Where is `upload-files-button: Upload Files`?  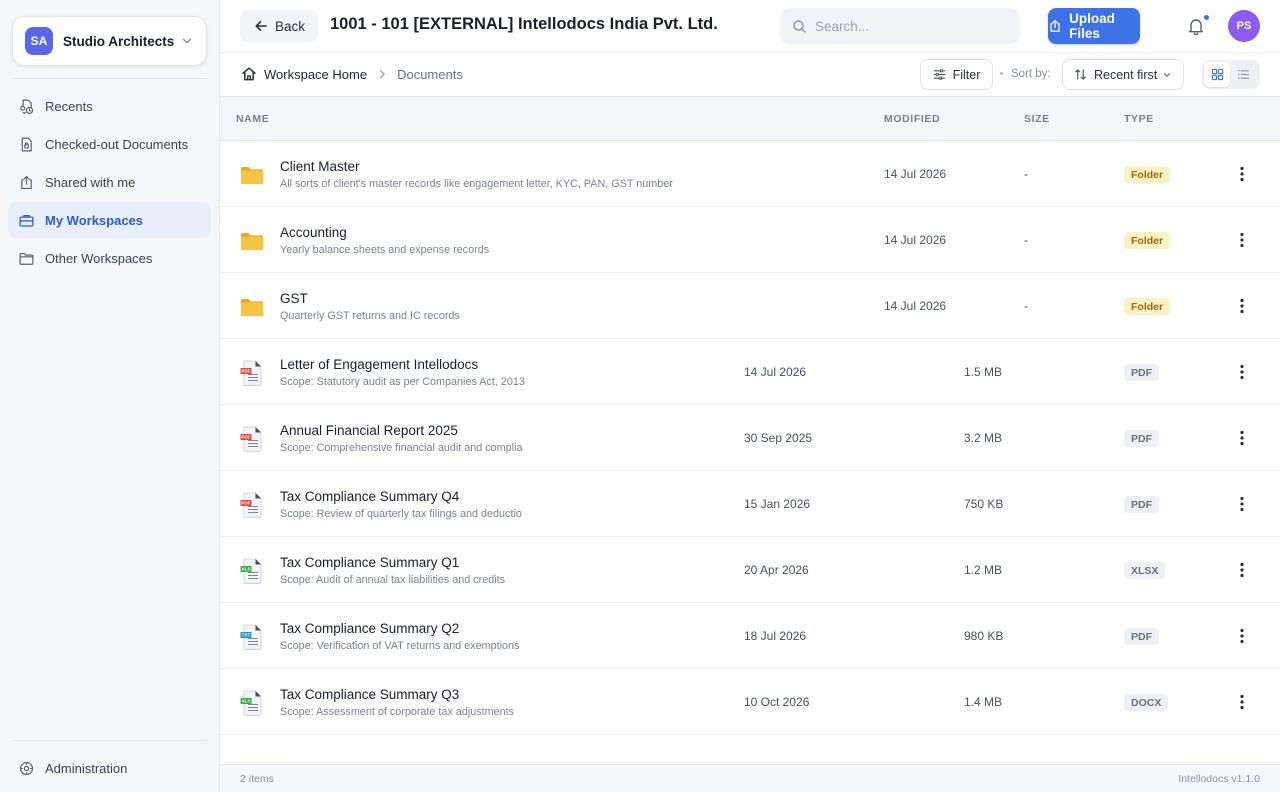 upload-files-button: Upload Files is located at coordinates (1094, 26).